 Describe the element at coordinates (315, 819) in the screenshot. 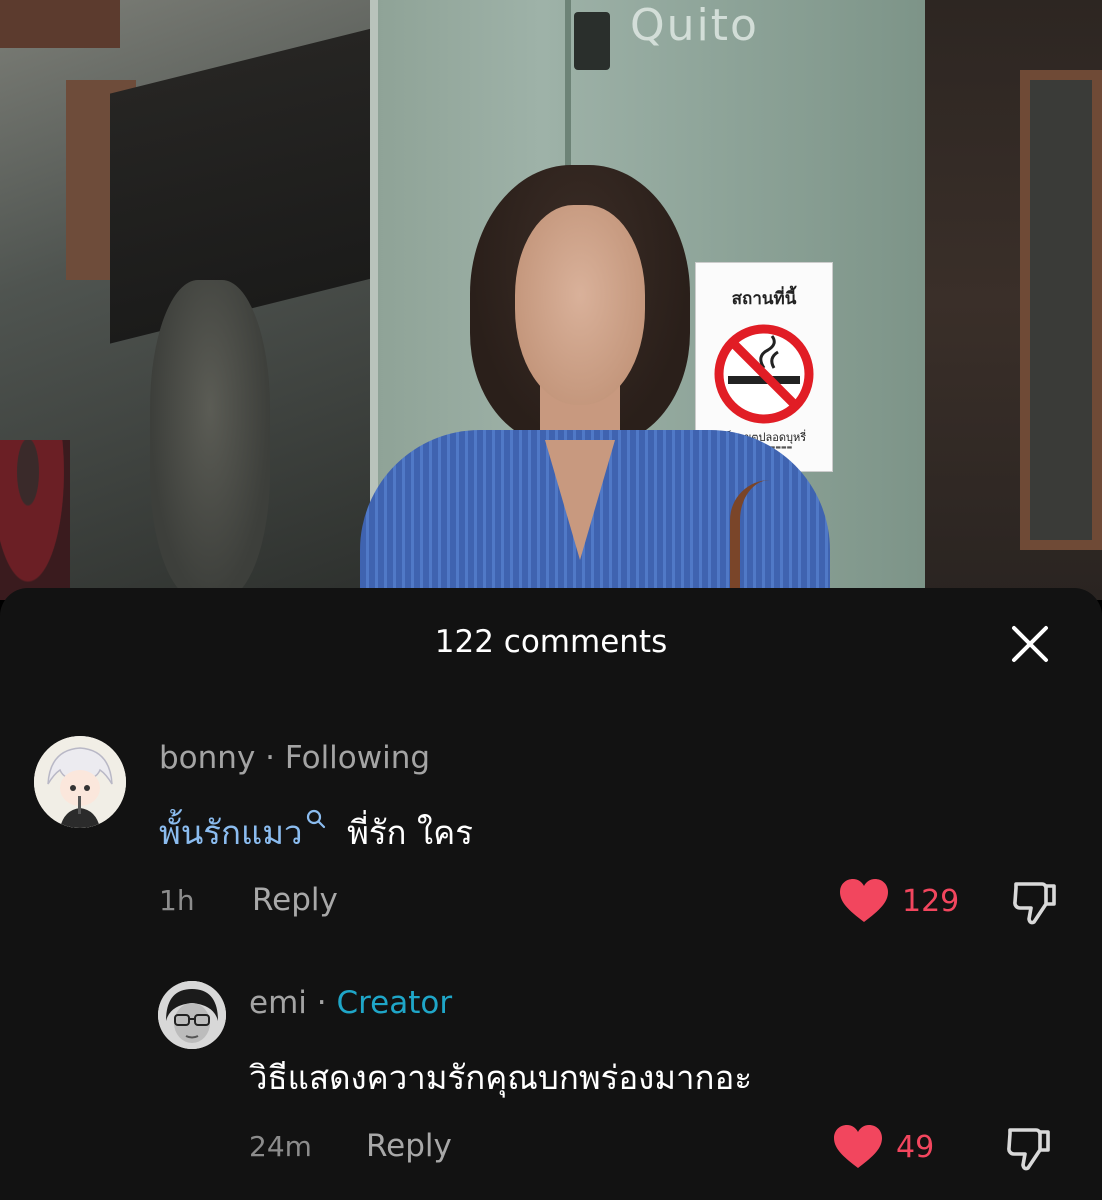

I see `search-icon` at that location.